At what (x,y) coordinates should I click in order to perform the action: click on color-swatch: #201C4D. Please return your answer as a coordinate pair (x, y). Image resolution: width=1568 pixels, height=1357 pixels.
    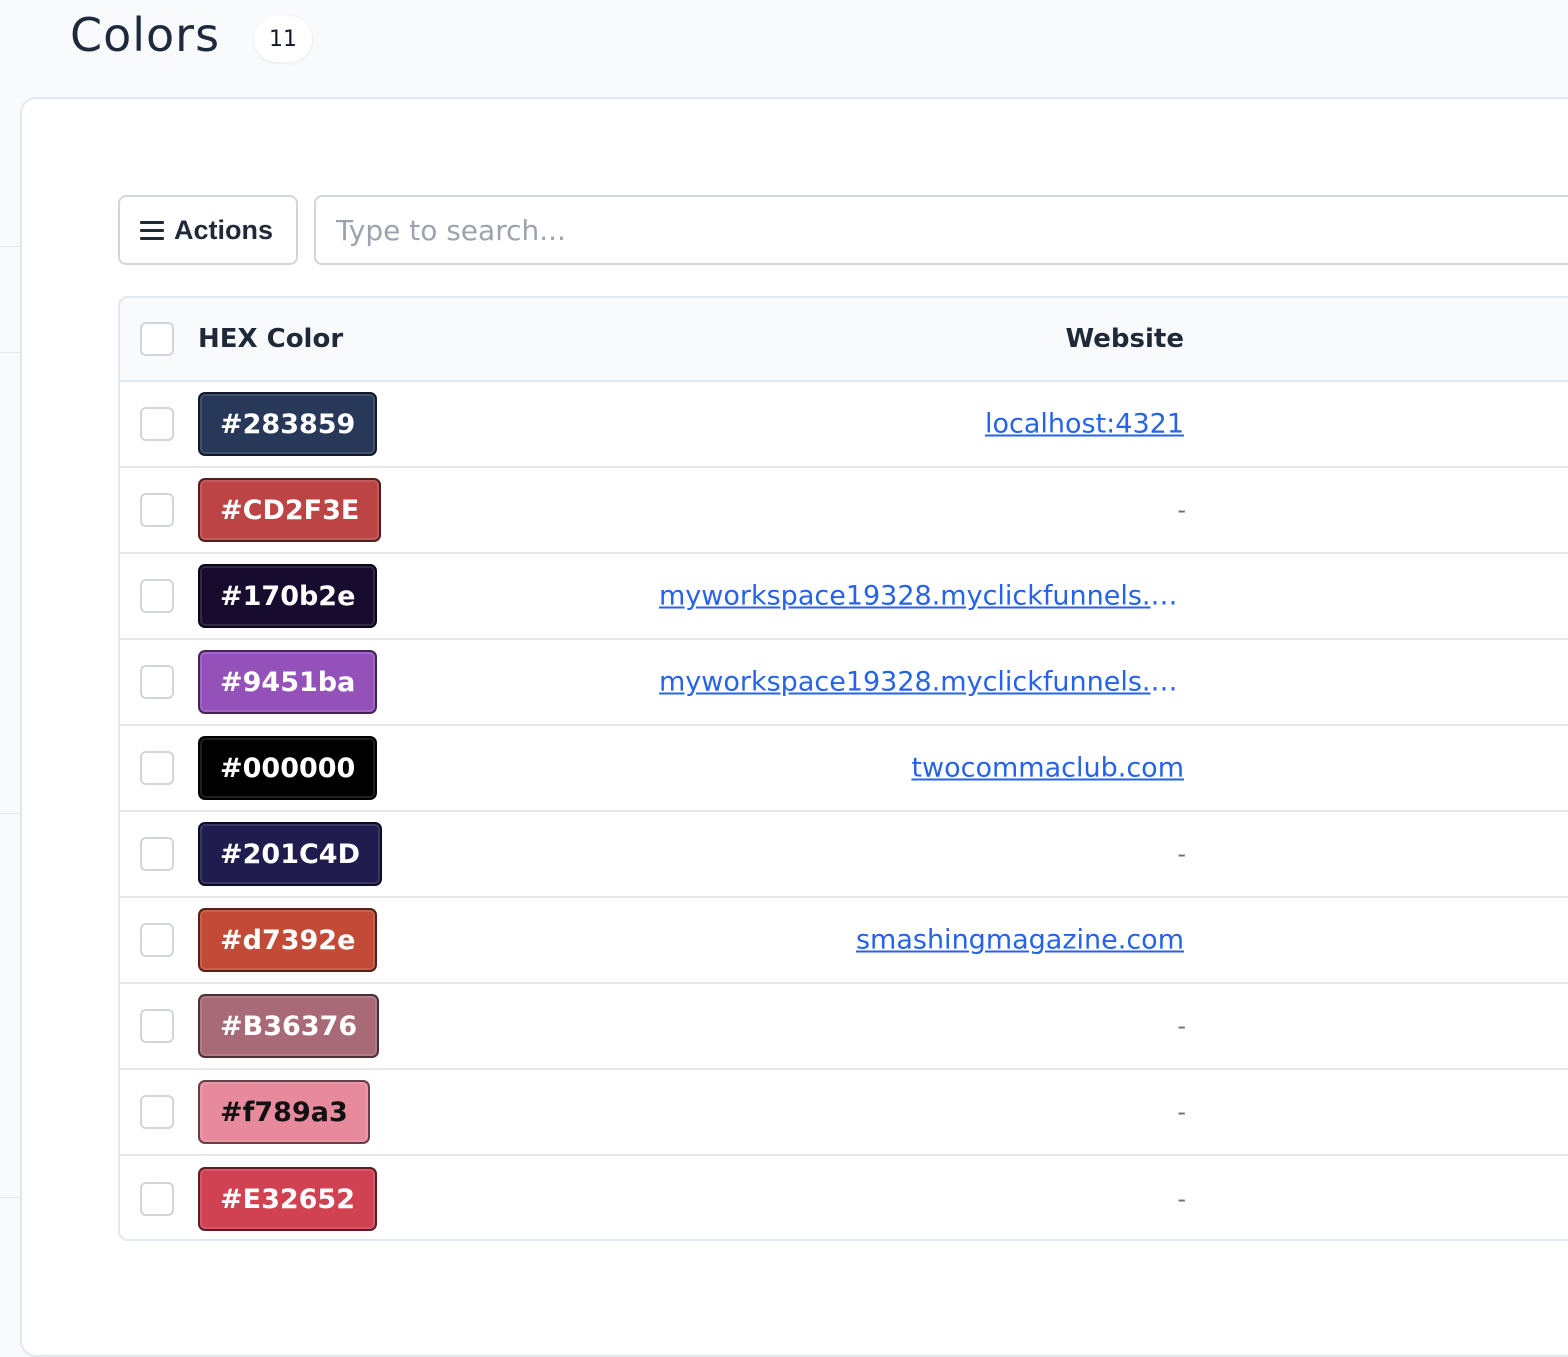
    Looking at the image, I should click on (290, 854).